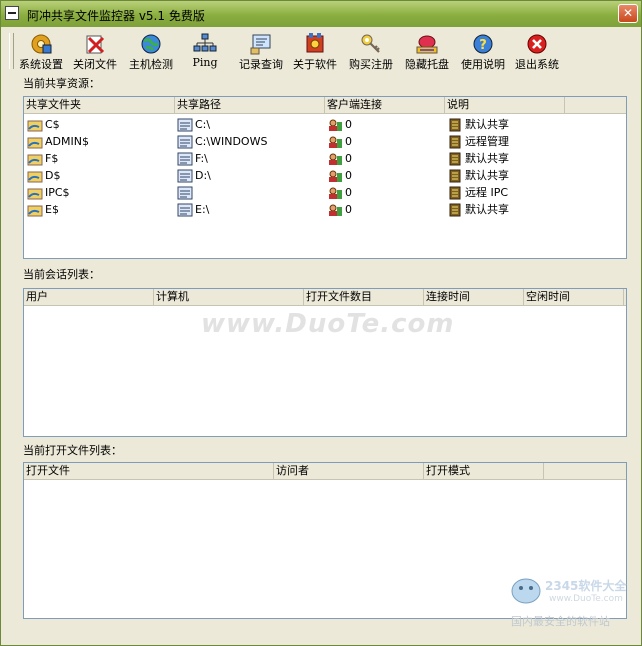 This screenshot has height=646, width=642. I want to click on share-path: E:\, so click(202, 209).